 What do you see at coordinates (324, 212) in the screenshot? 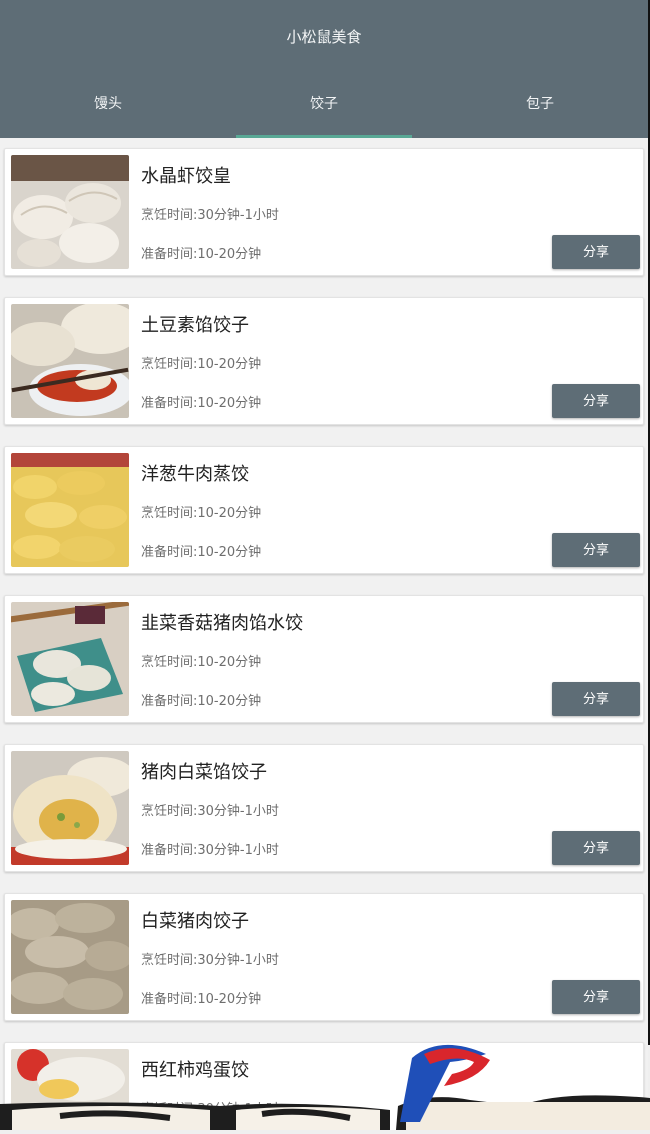
I see `recipe-card: 水晶虾饺皇 烹饪时间:30分钟-1小时 准备时间:10-20分钟 分享` at bounding box center [324, 212].